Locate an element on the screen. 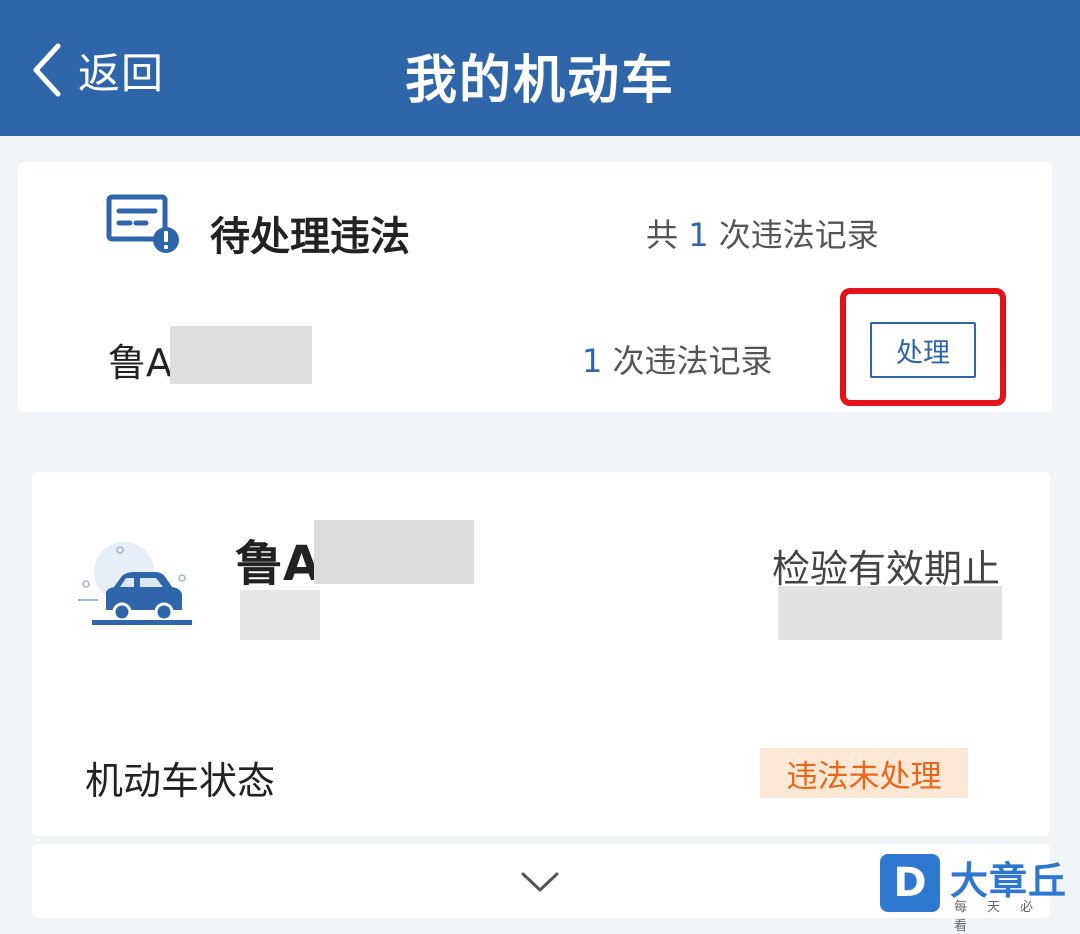 This screenshot has width=1080, height=934. vehicle-plate-number: 鲁A is located at coordinates (278, 564).